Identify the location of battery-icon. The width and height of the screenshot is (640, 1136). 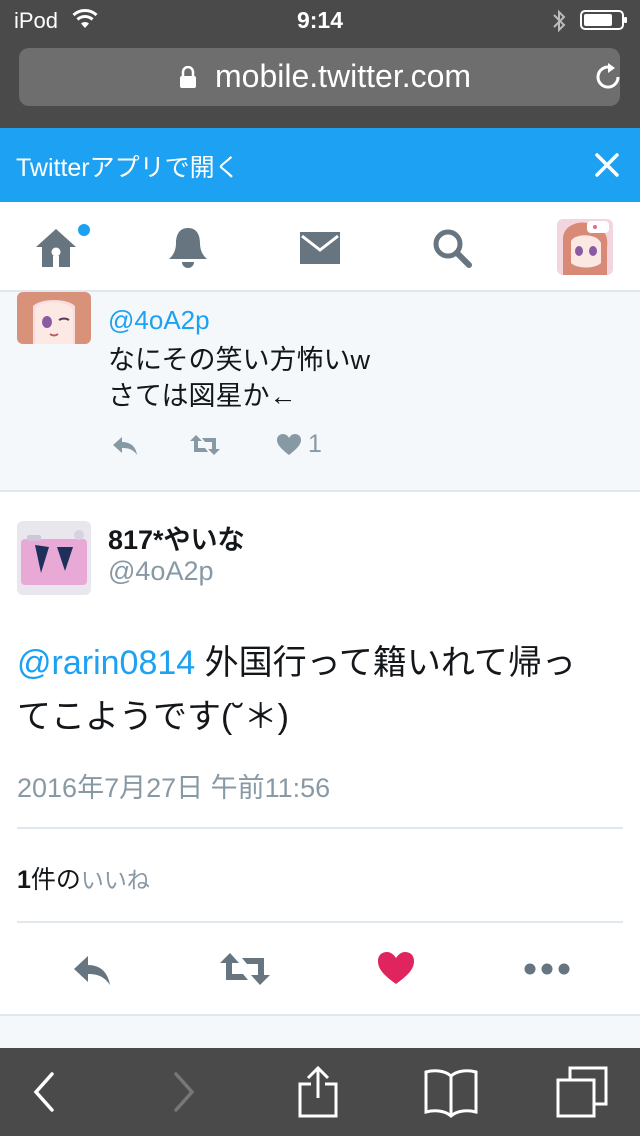
(603, 20).